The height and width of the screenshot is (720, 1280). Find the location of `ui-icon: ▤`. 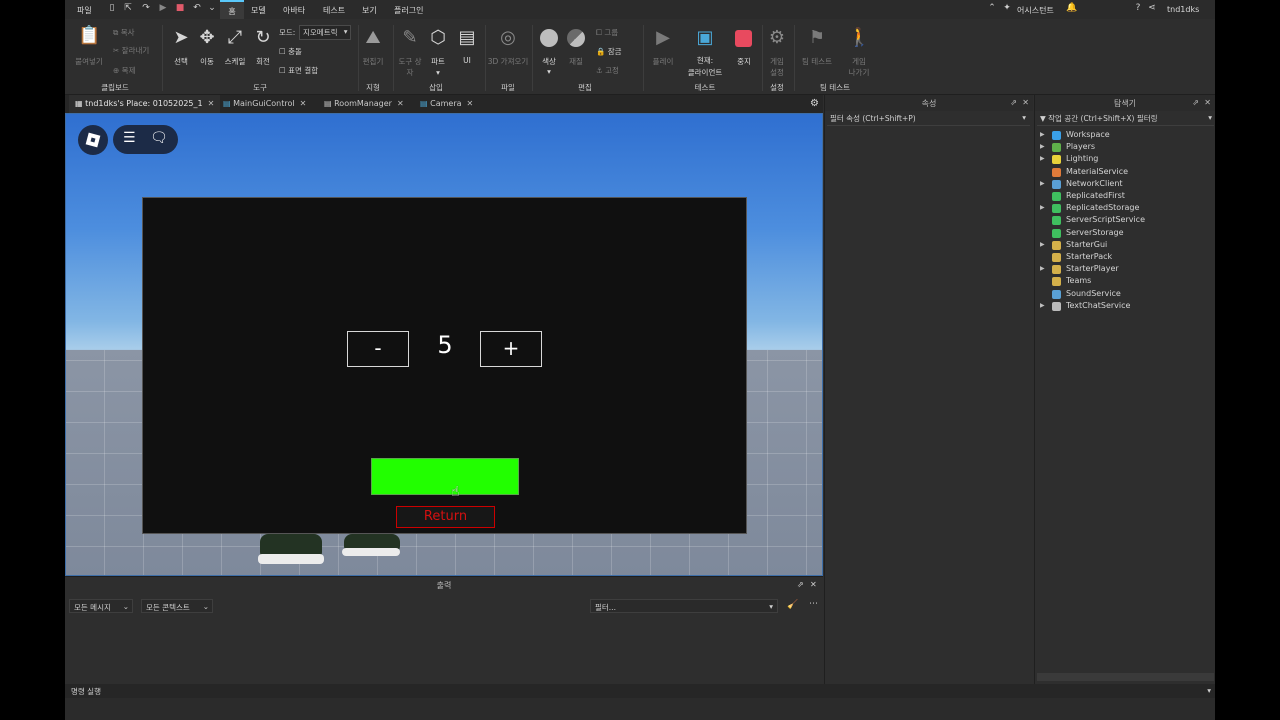

ui-icon: ▤ is located at coordinates (467, 38).